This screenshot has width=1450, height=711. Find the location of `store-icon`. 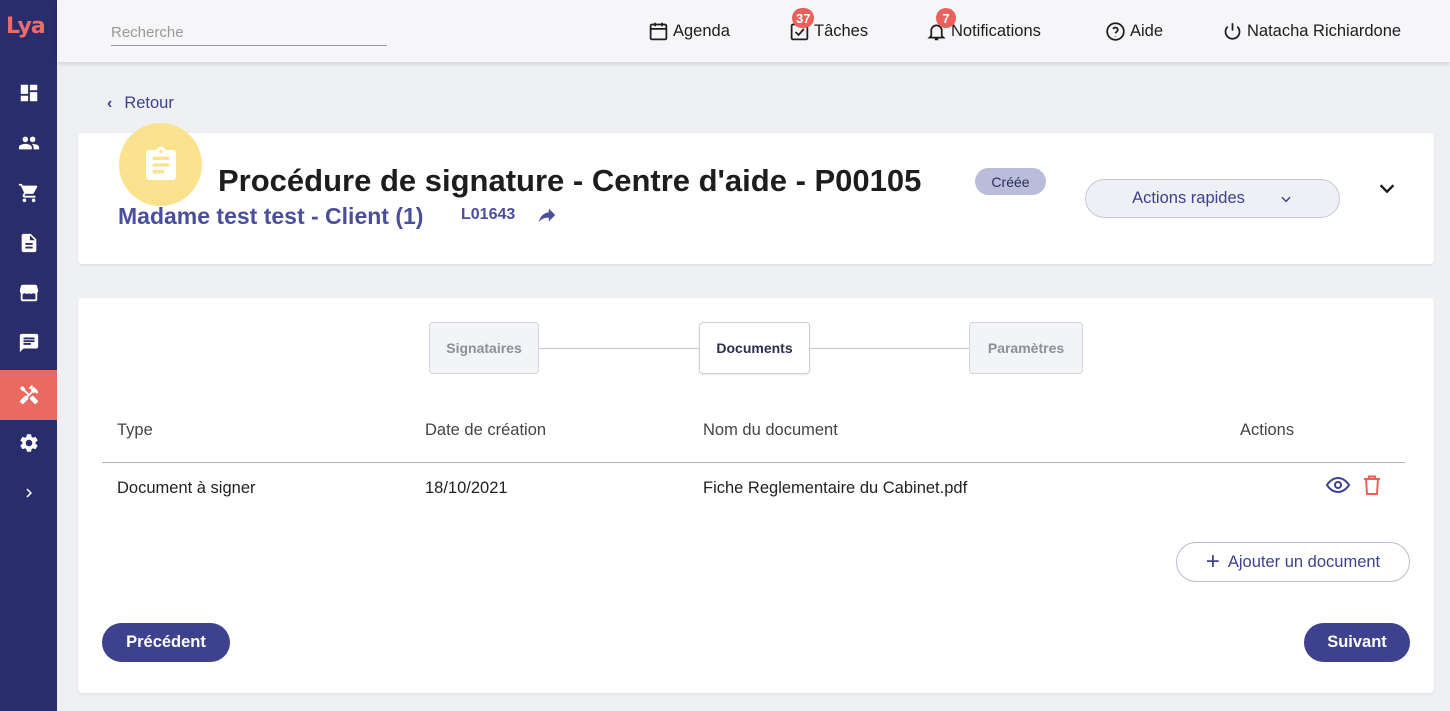

store-icon is located at coordinates (28, 293).